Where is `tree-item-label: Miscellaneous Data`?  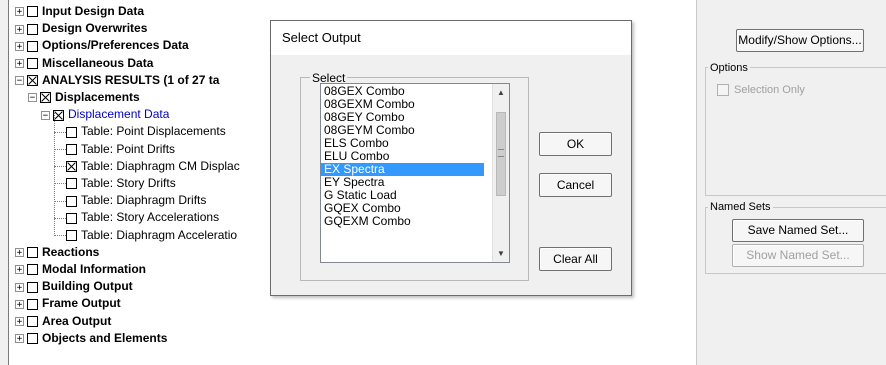
tree-item-label: Miscellaneous Data is located at coordinates (98, 62).